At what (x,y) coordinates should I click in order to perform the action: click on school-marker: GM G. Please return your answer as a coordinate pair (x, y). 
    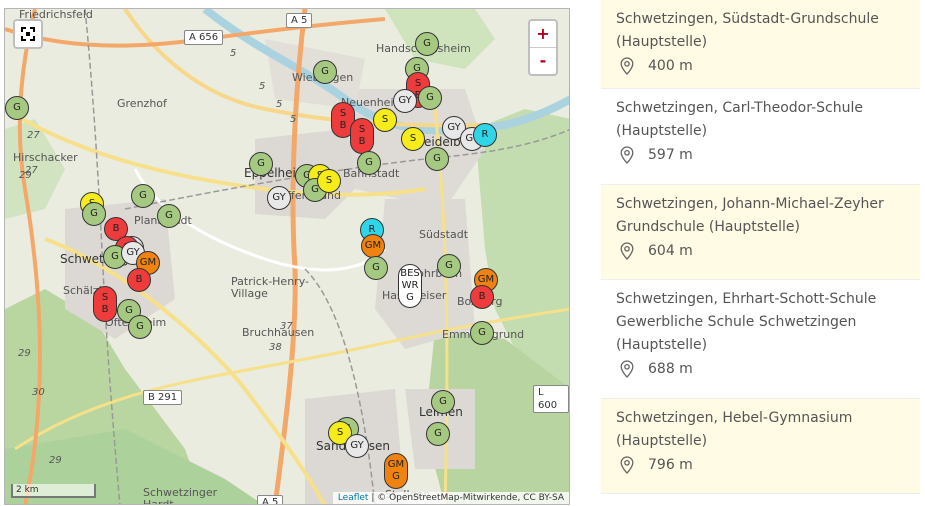
    Looking at the image, I should click on (396, 471).